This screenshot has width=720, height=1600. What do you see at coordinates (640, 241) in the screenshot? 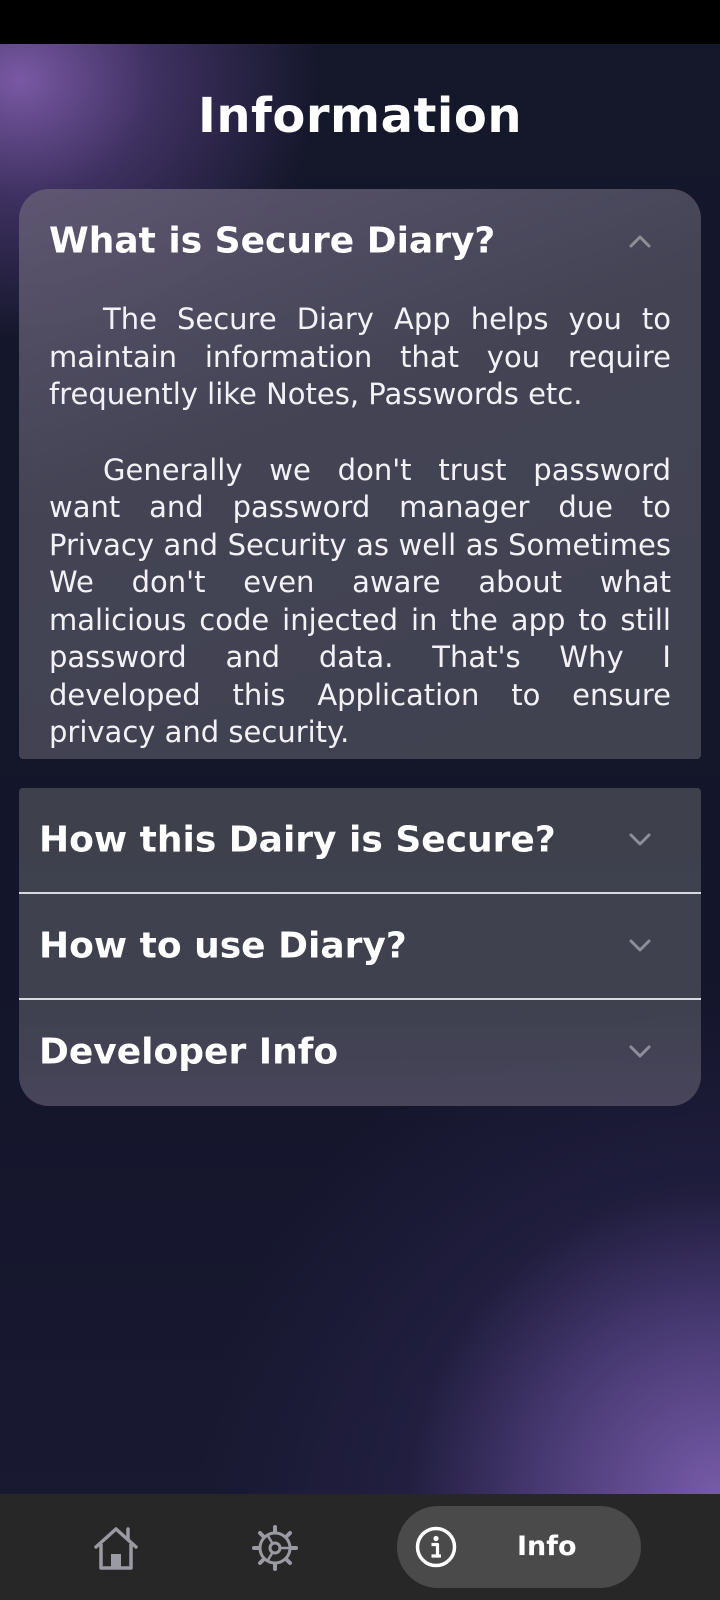
I see `chevron-up-icon` at bounding box center [640, 241].